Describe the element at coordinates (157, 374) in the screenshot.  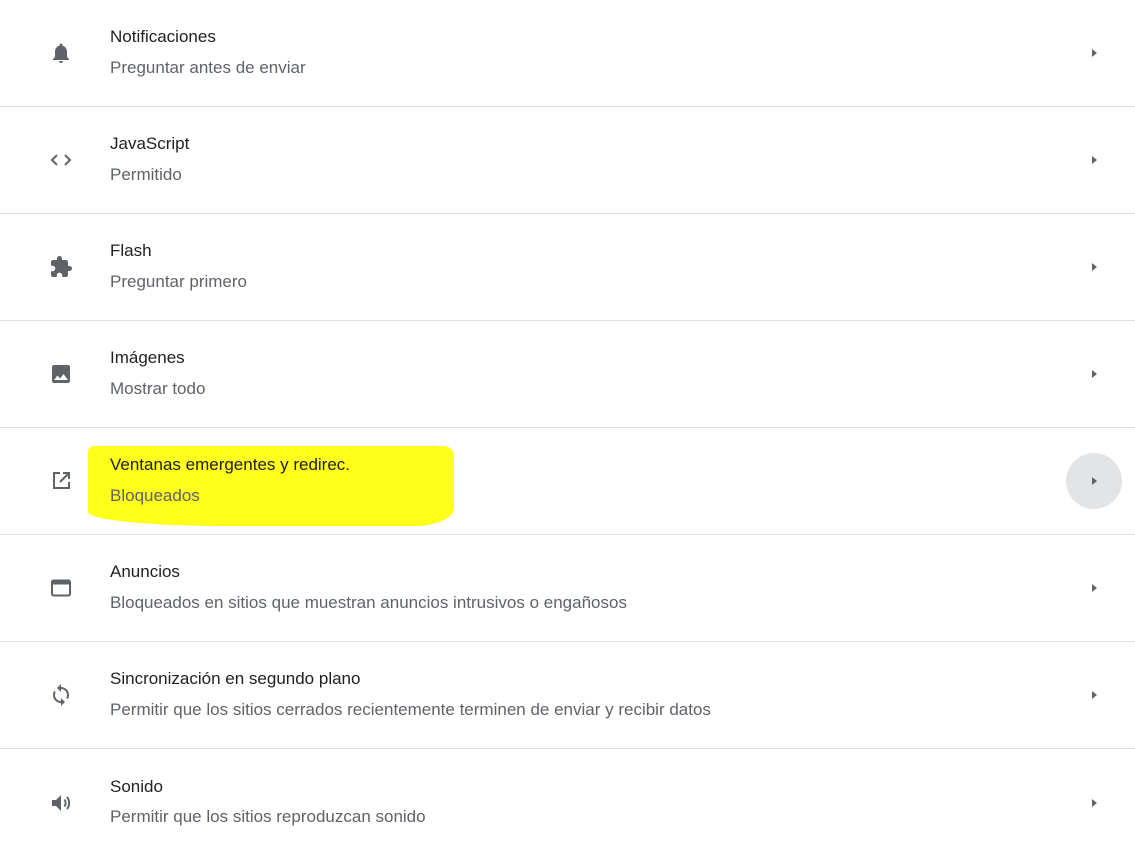
I see `settings-row-text: Imágenes Mostrar todo` at that location.